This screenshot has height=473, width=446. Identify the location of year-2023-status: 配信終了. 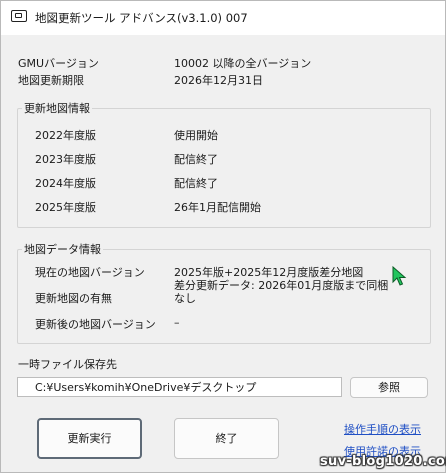
(196, 159).